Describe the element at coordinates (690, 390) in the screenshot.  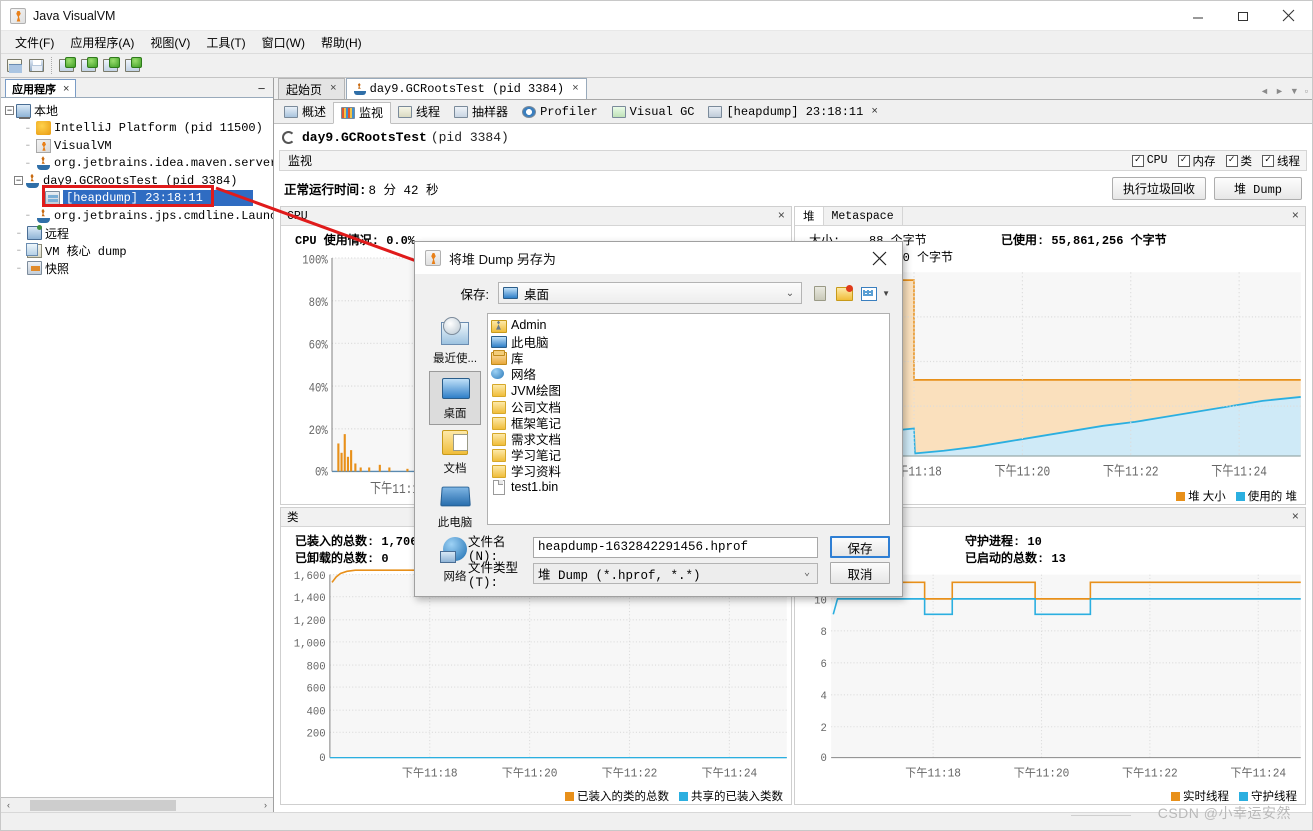
I see `list-item: JVM绘图` at that location.